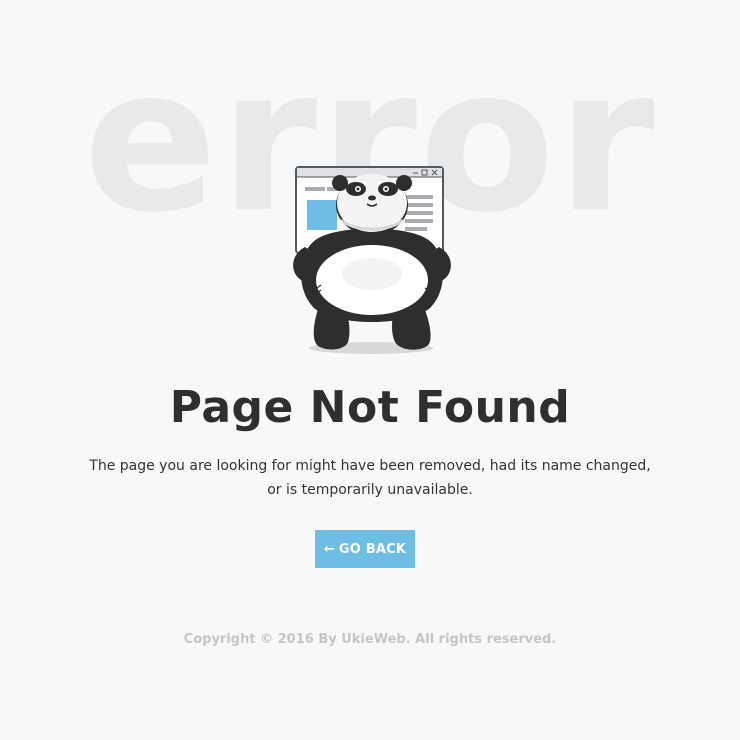  I want to click on arrow-left-icon: ←, so click(329, 549).